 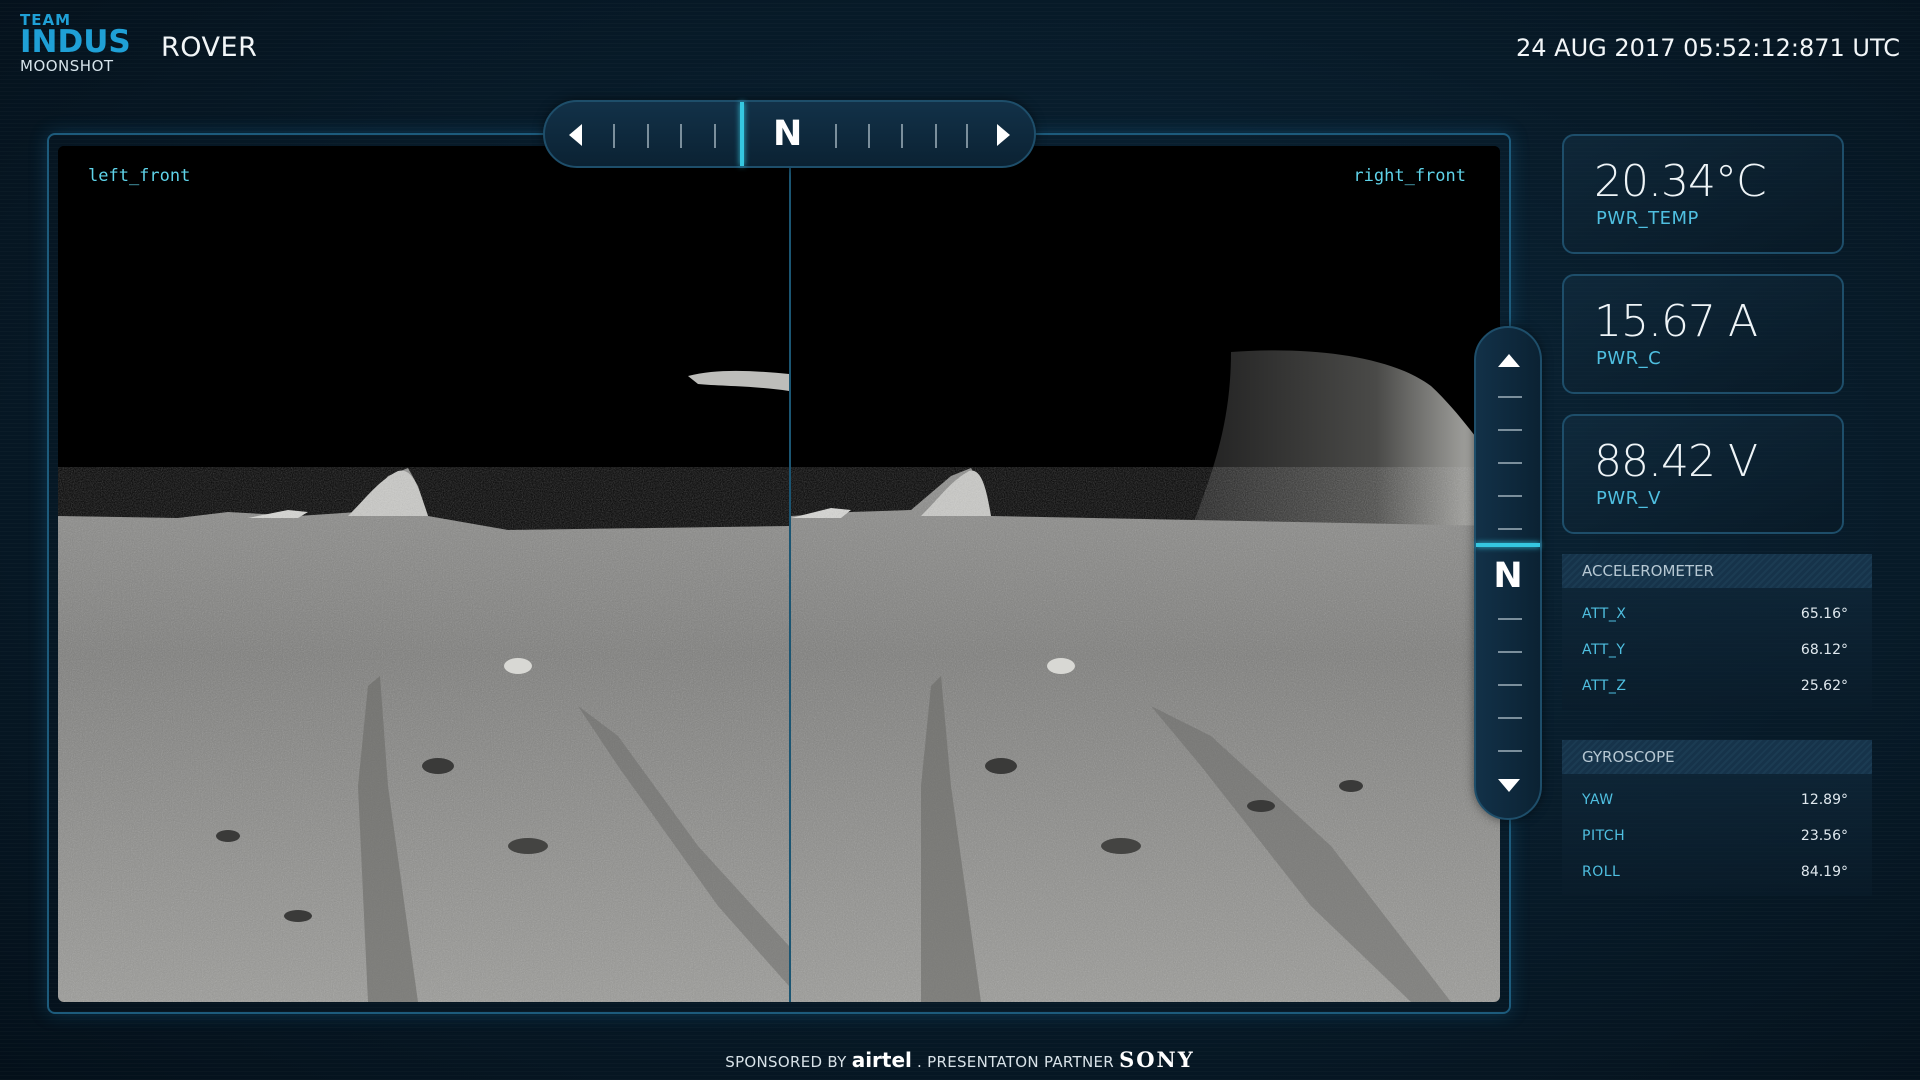 I want to click on sensor-row: YAW 12.89°, so click(x=1717, y=800).